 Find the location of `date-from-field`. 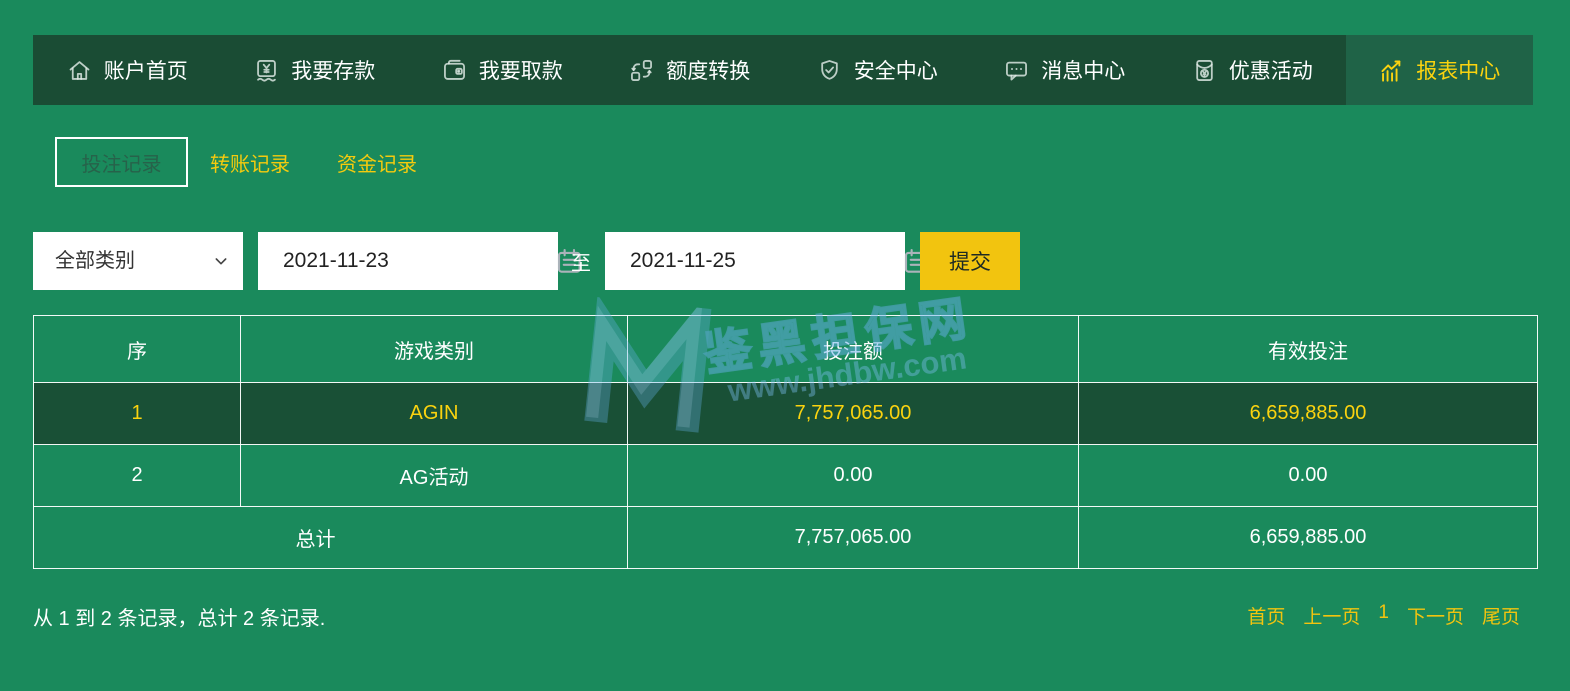

date-from-field is located at coordinates (419, 261).